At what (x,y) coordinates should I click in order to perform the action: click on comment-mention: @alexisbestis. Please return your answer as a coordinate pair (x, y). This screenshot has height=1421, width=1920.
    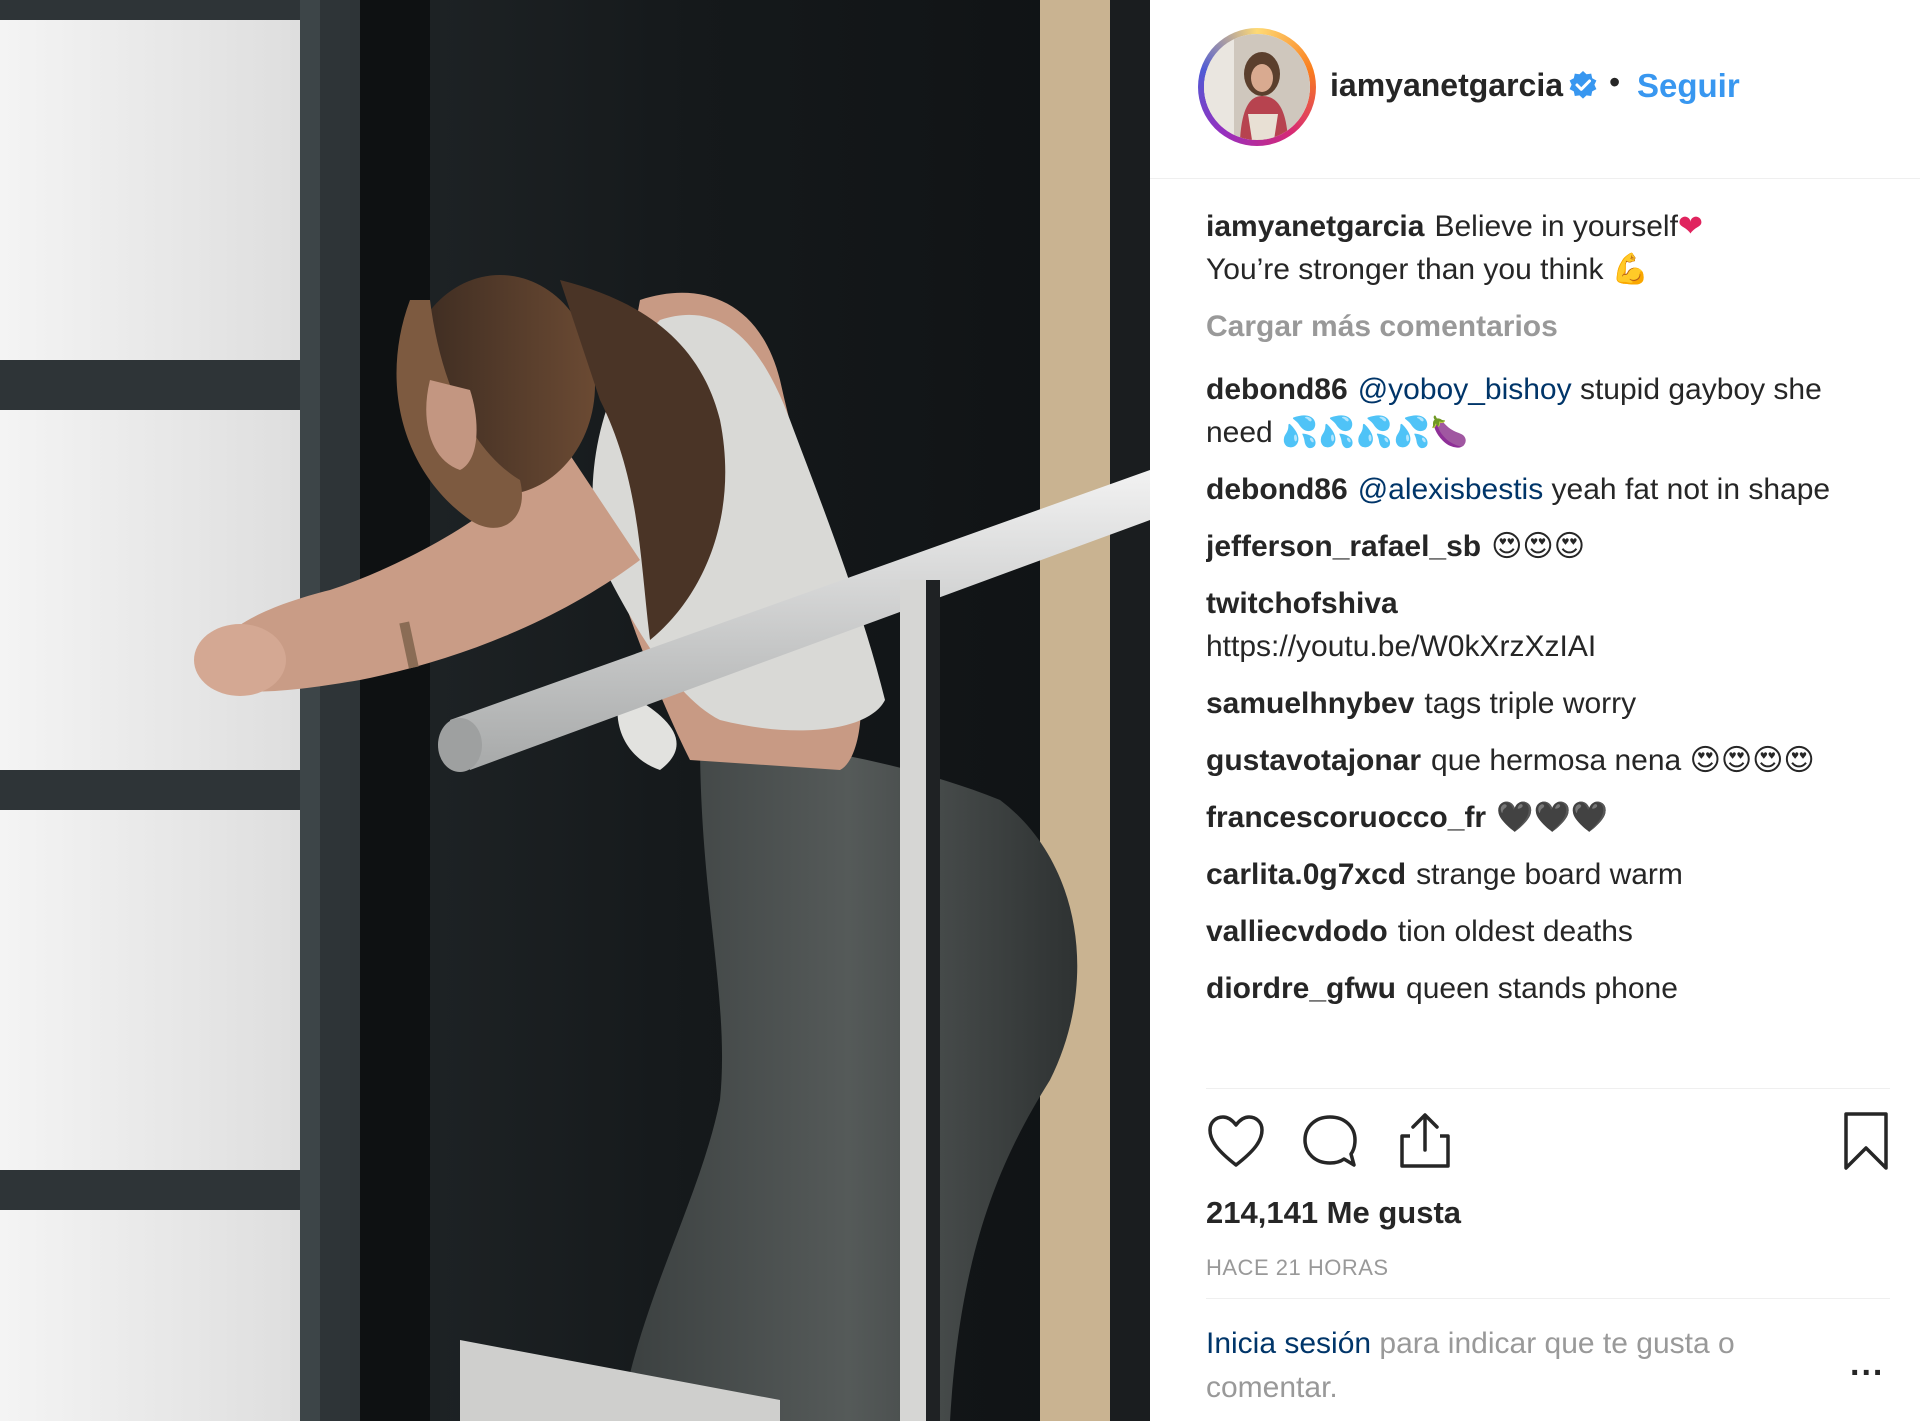
    Looking at the image, I should click on (1451, 489).